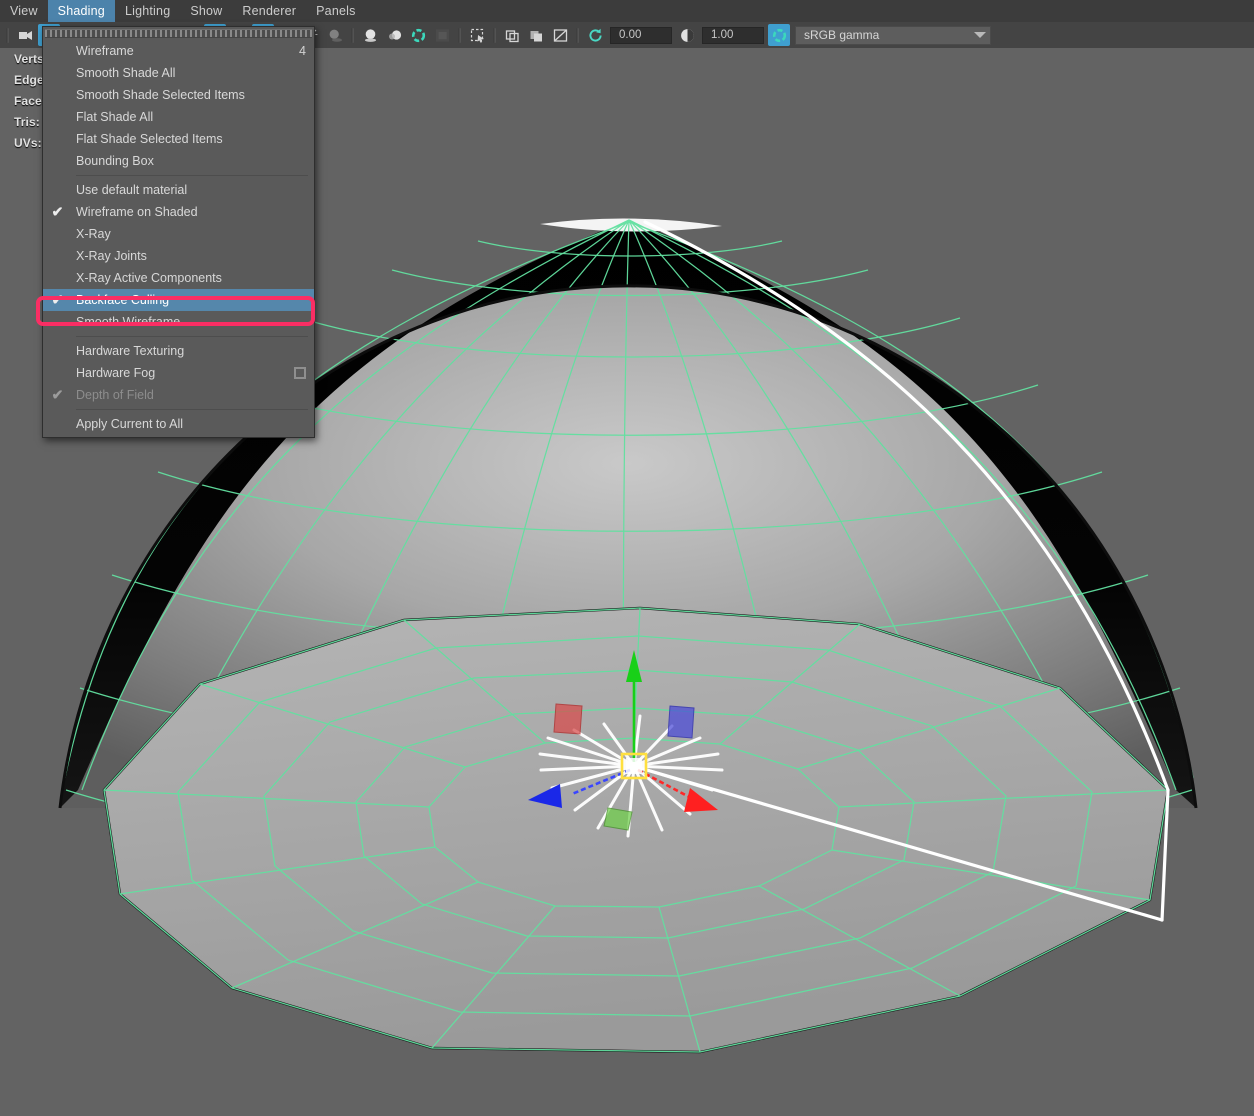 This screenshot has height=1116, width=1254. Describe the element at coordinates (129, 424) in the screenshot. I see `menu-item-label: Apply Current to All` at that location.